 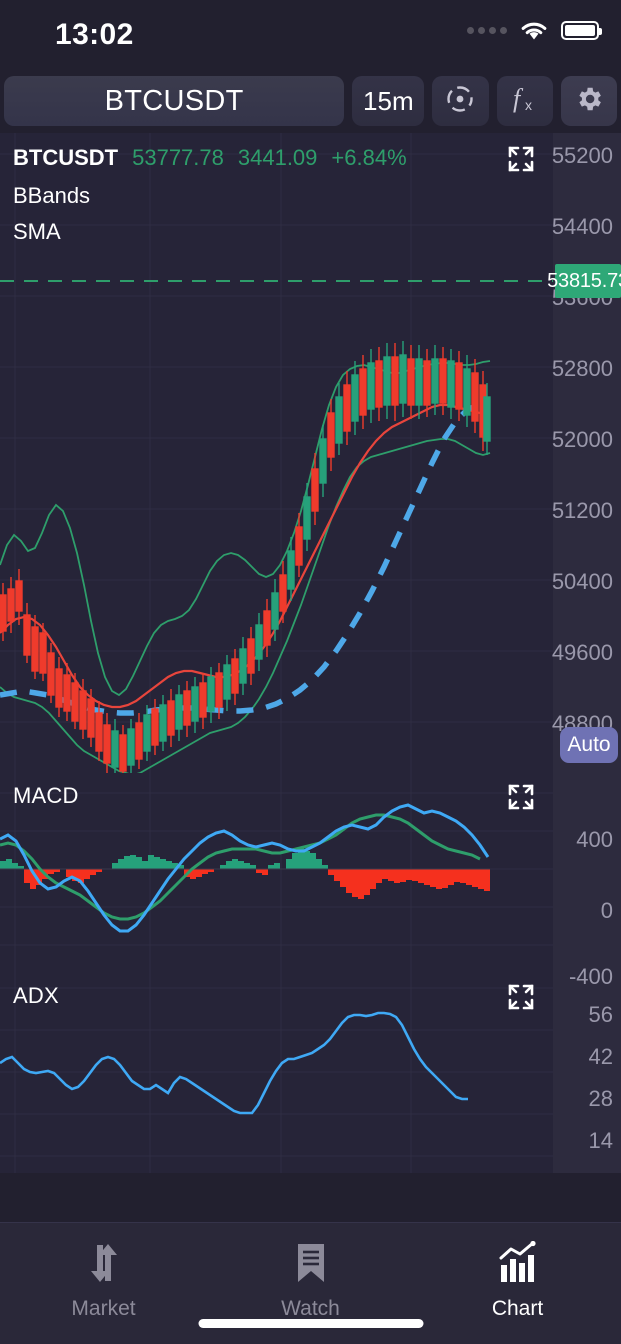 I want to click on status-bar: 13:02, so click(x=310, y=35).